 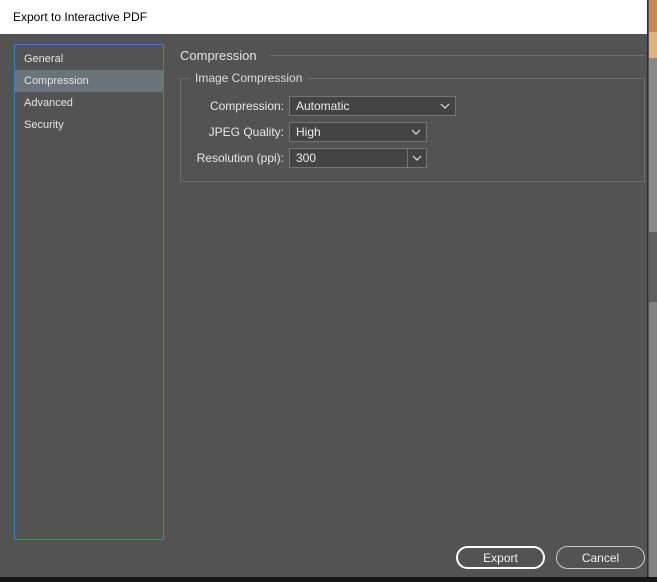 I want to click on jpeg-quality-row: JPEG Quality: High, so click(x=412, y=132).